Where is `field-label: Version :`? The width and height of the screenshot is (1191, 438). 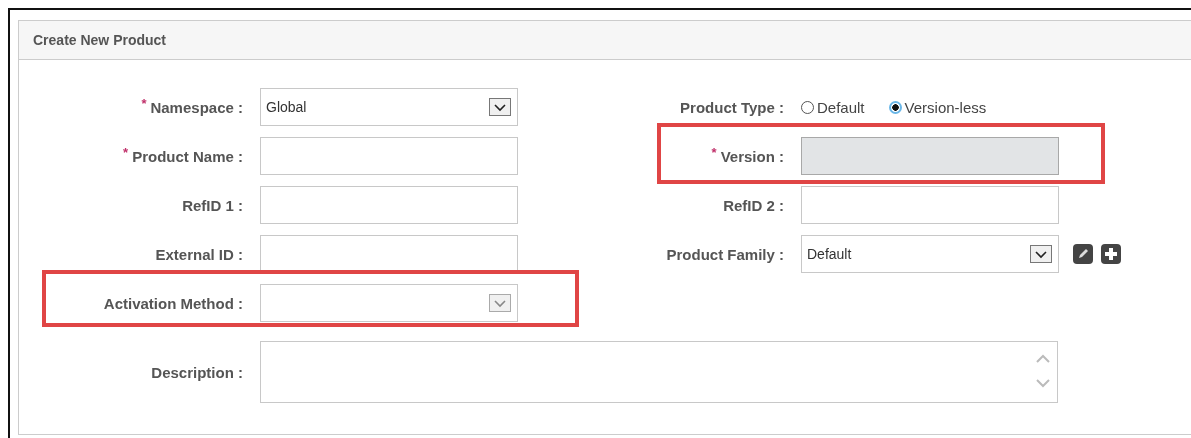
field-label: Version : is located at coordinates (752, 156).